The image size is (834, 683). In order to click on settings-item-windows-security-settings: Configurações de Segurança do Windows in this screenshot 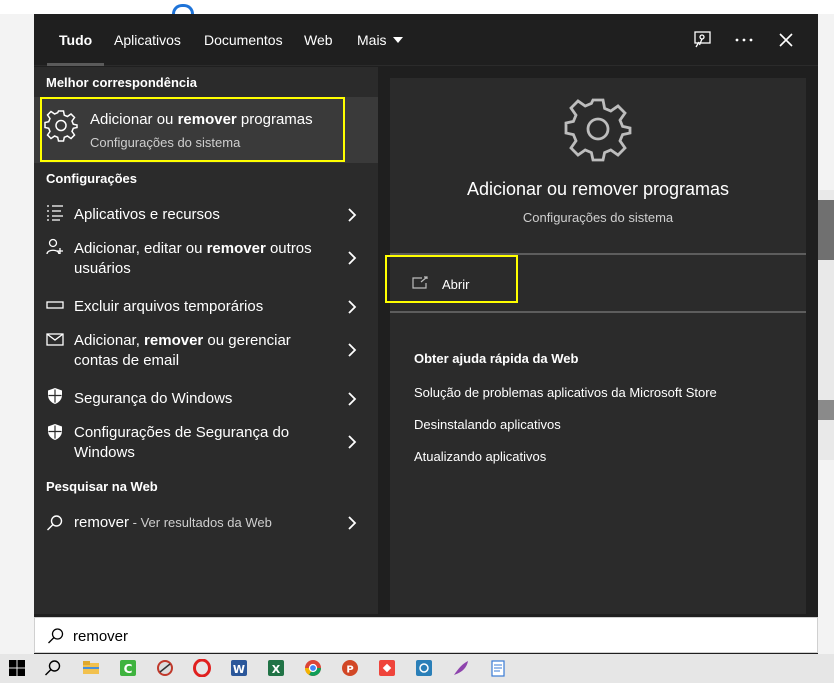, I will do `click(206, 442)`.